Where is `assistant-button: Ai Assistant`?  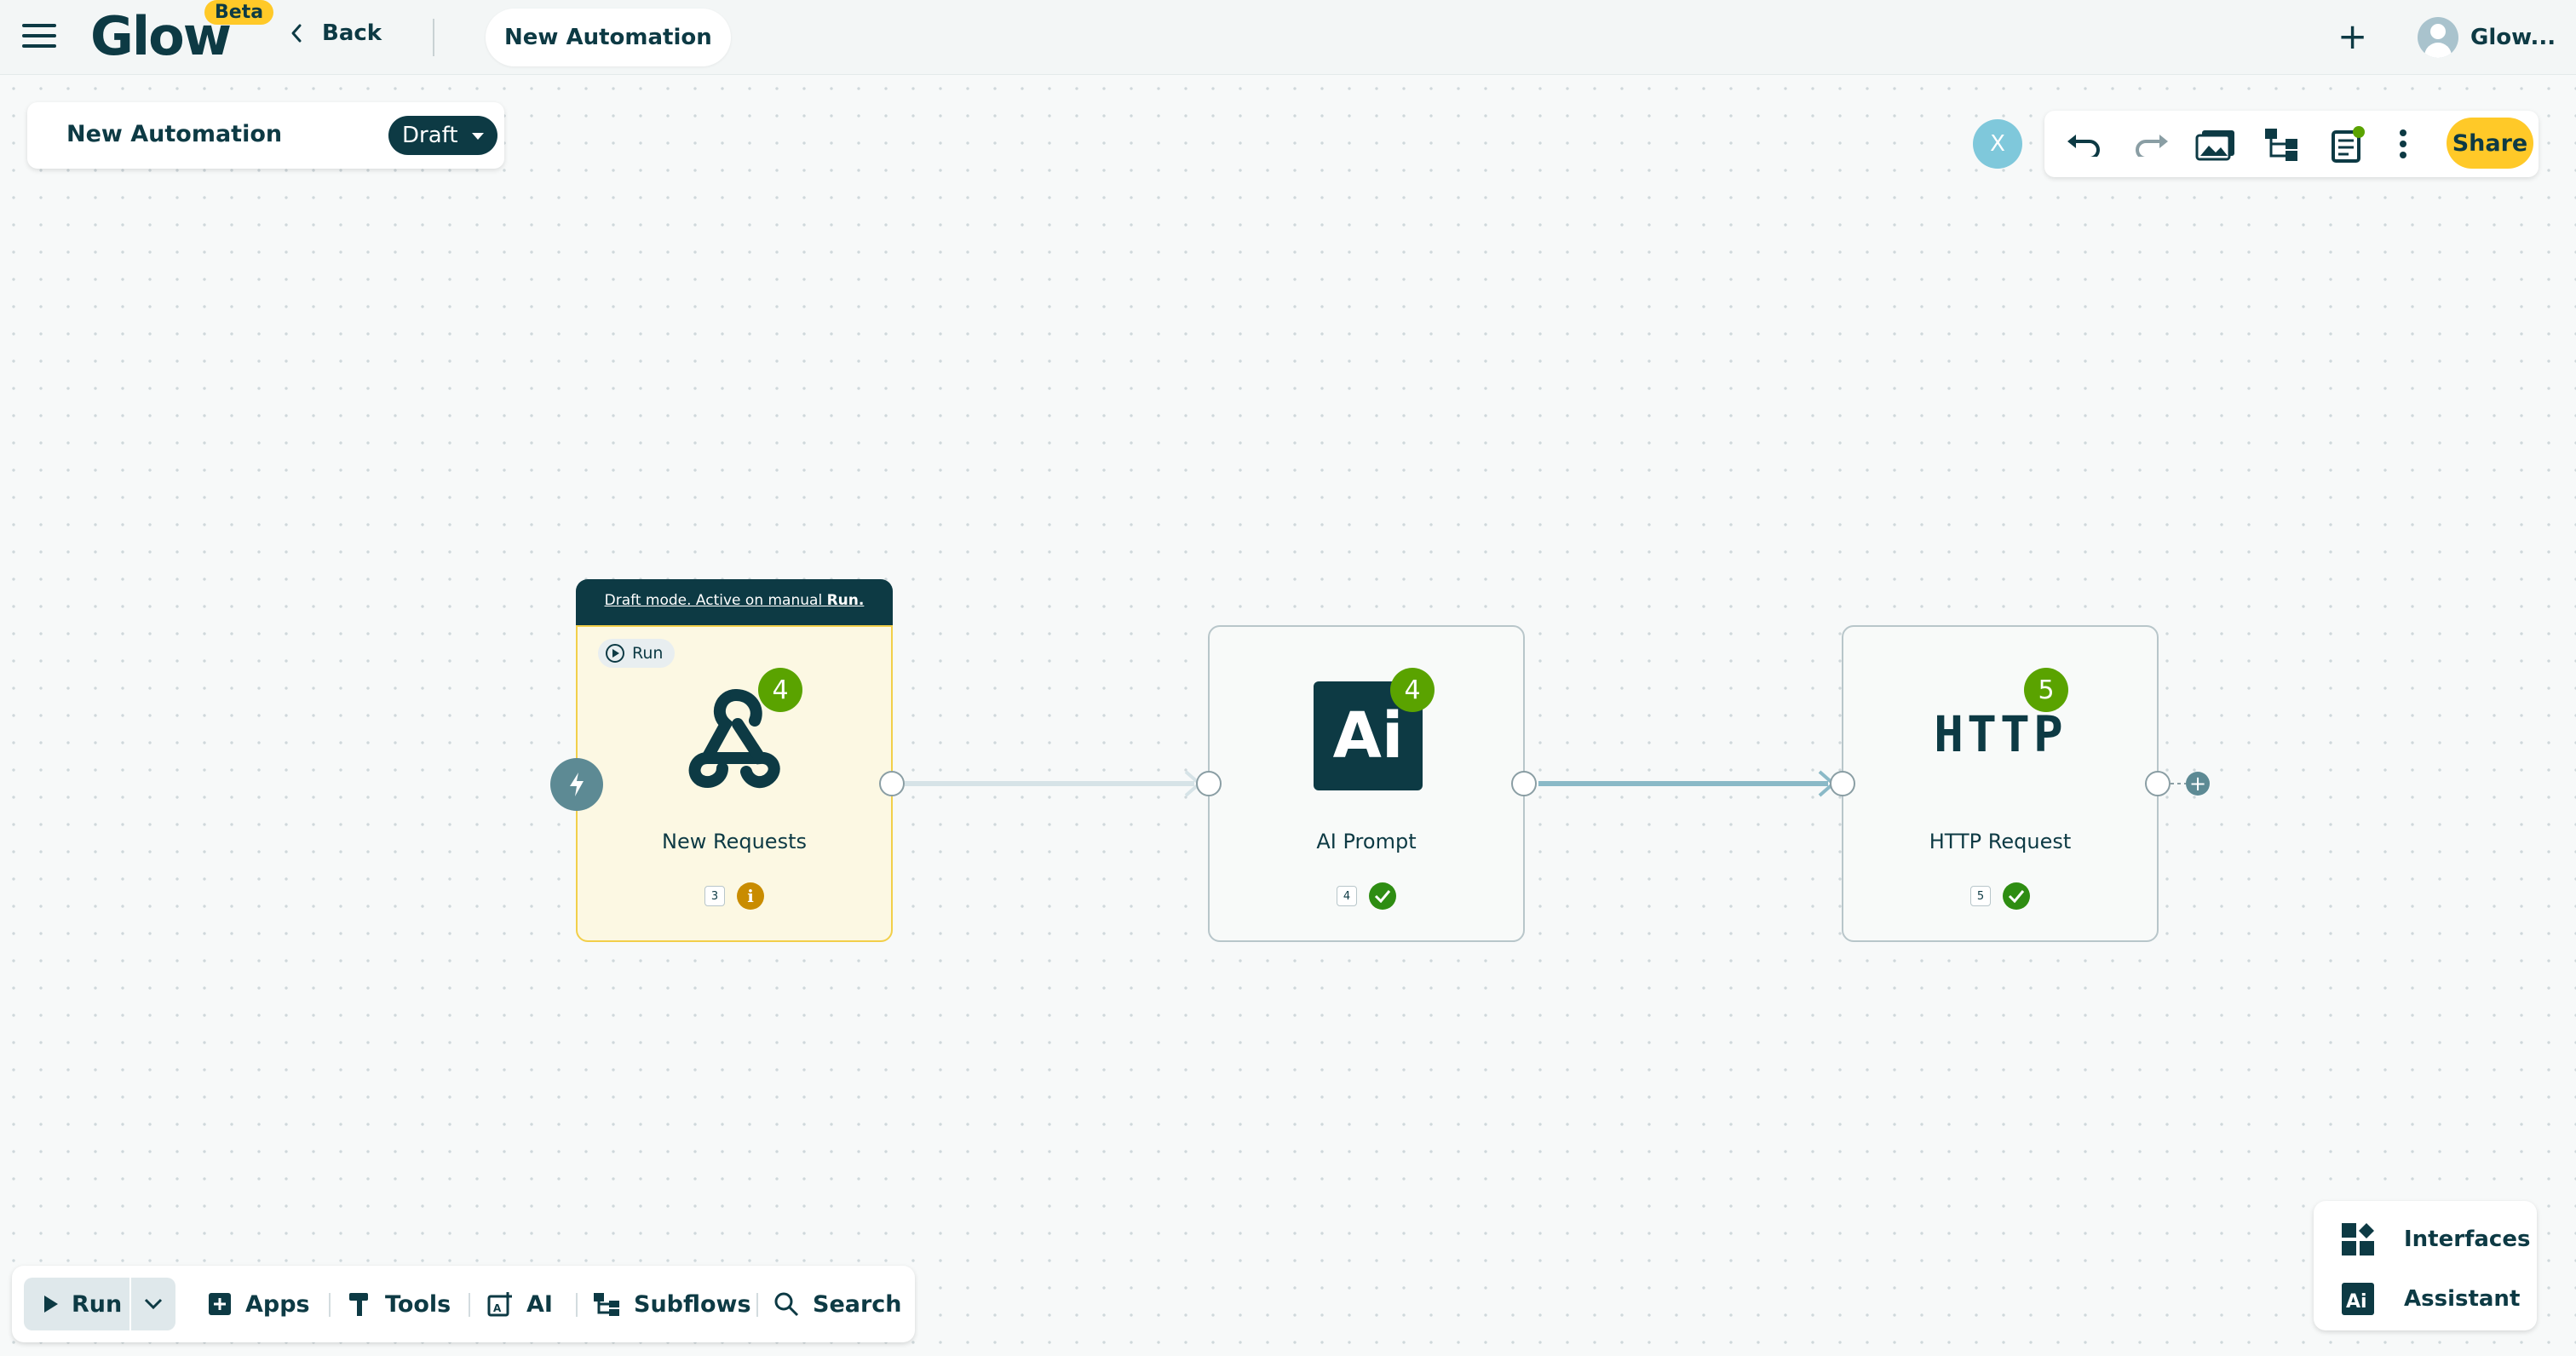
assistant-button: Ai Assistant is located at coordinates (2431, 1299).